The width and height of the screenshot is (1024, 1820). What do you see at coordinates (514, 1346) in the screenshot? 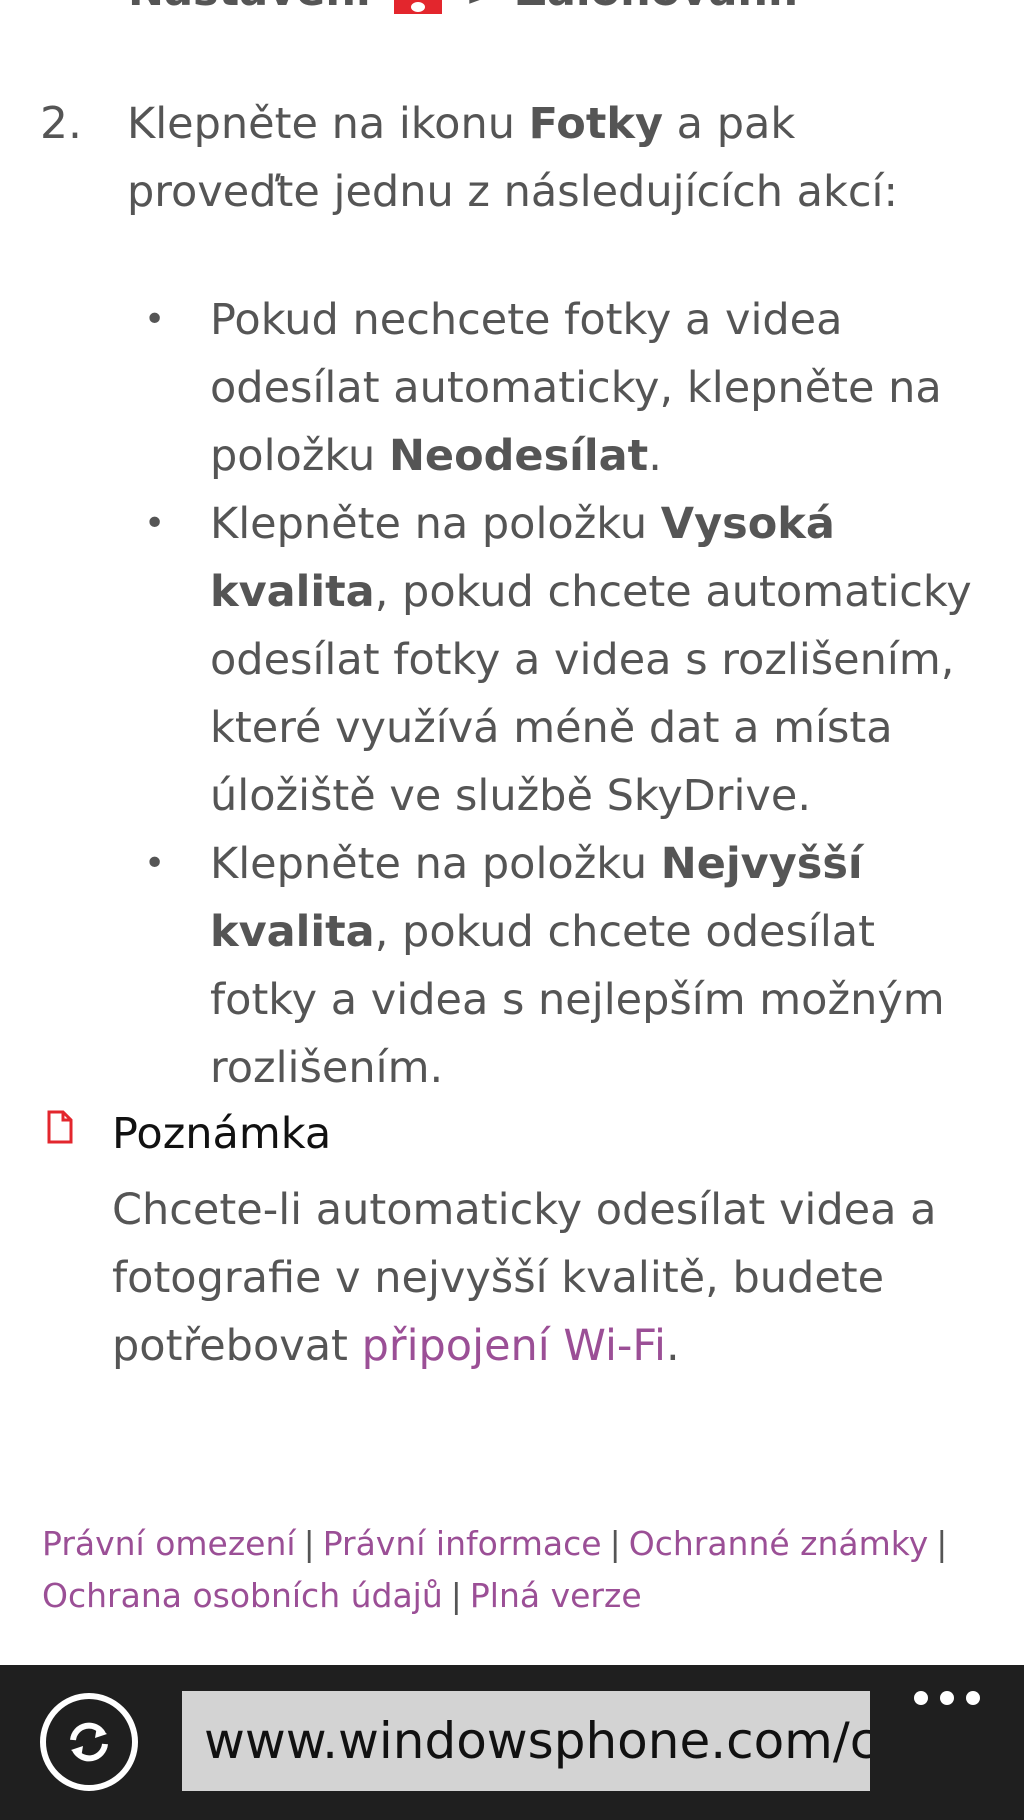
I see `wifi-connection-link: připojení Wi-Fi` at bounding box center [514, 1346].